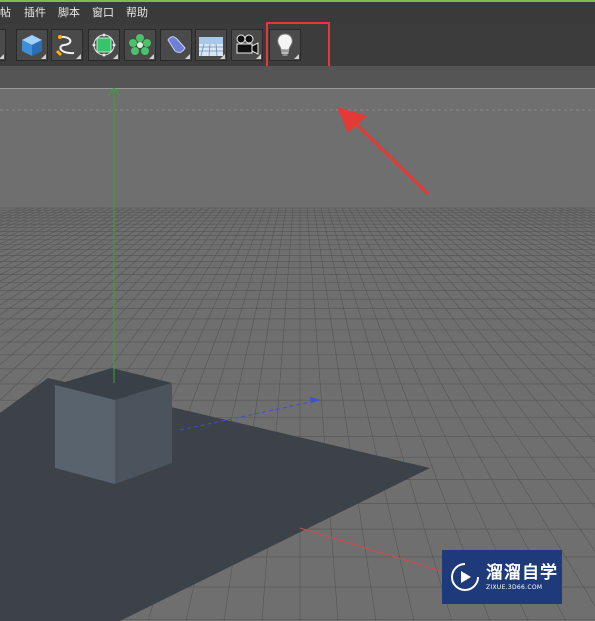 The image size is (595, 621). I want to click on menu-item-partial: 帖, so click(9, 13).